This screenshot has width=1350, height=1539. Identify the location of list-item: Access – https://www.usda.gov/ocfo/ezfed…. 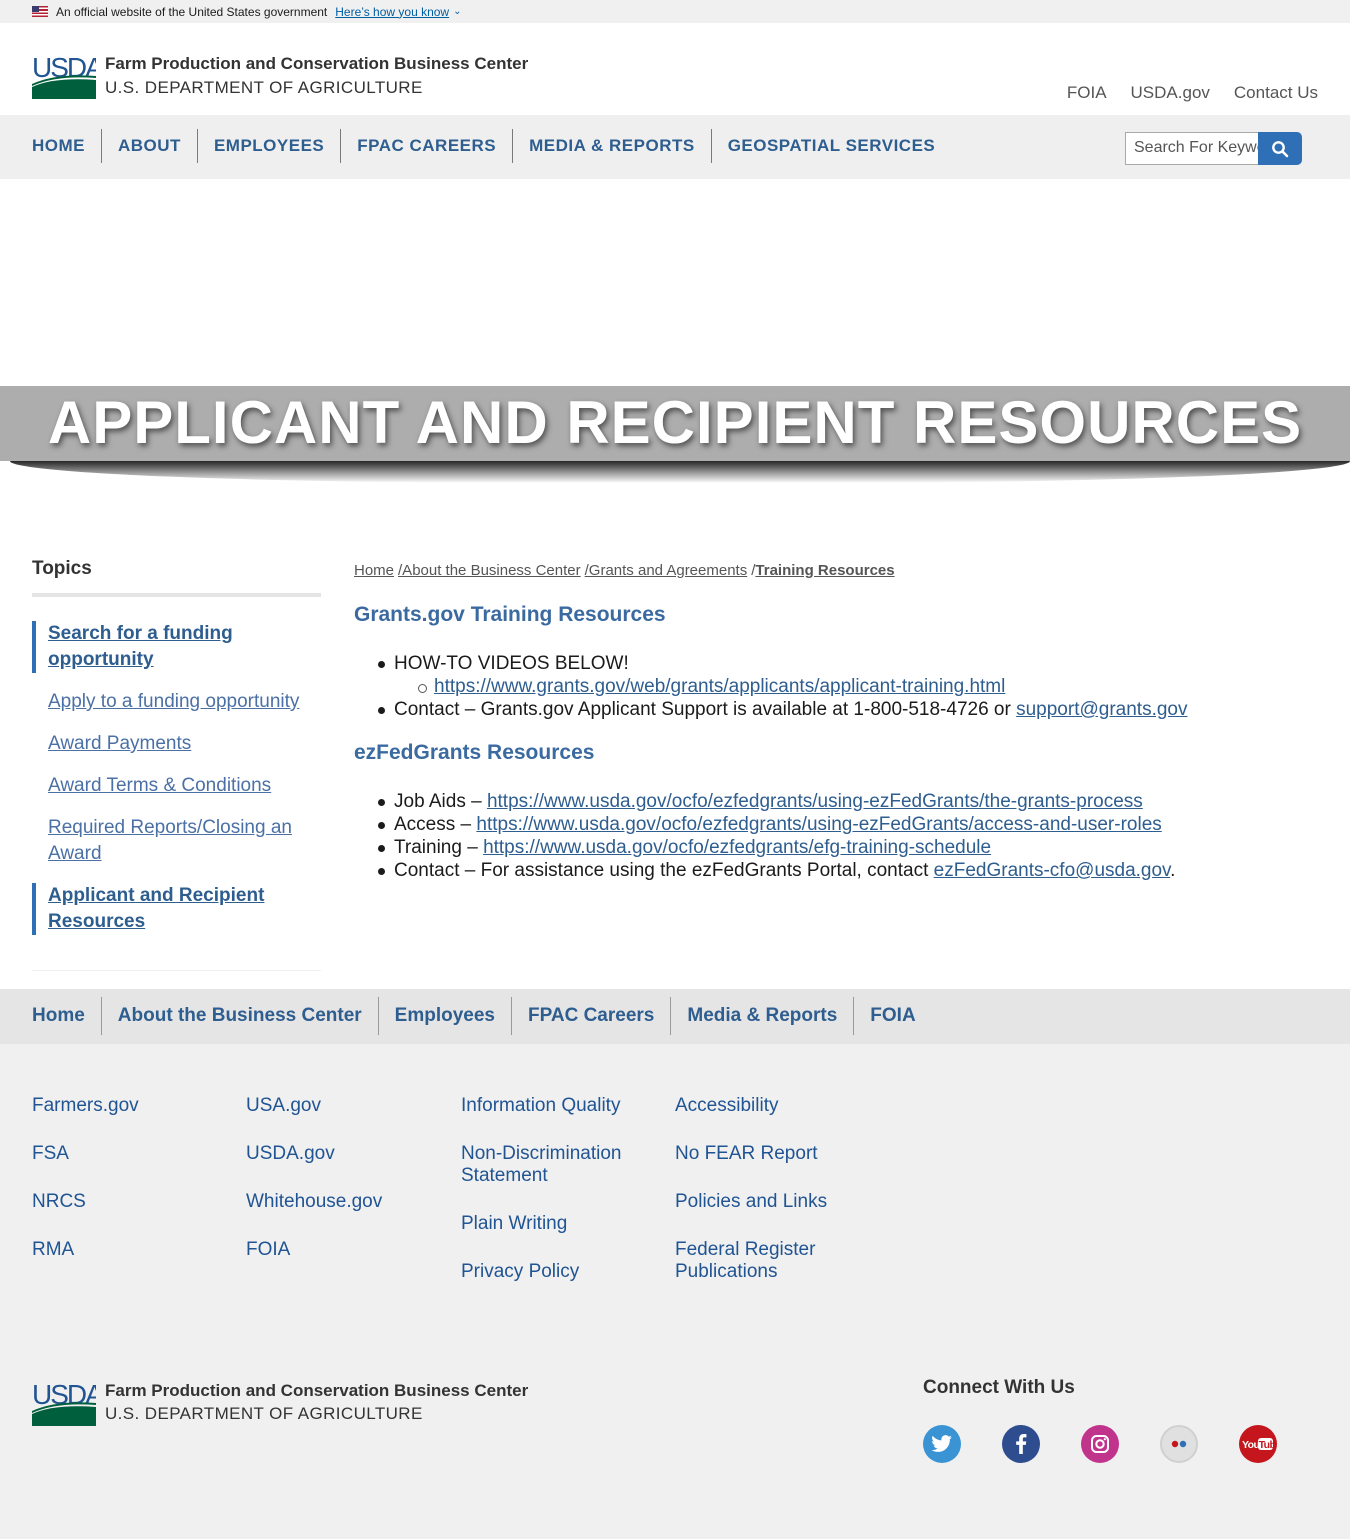
(775, 824).